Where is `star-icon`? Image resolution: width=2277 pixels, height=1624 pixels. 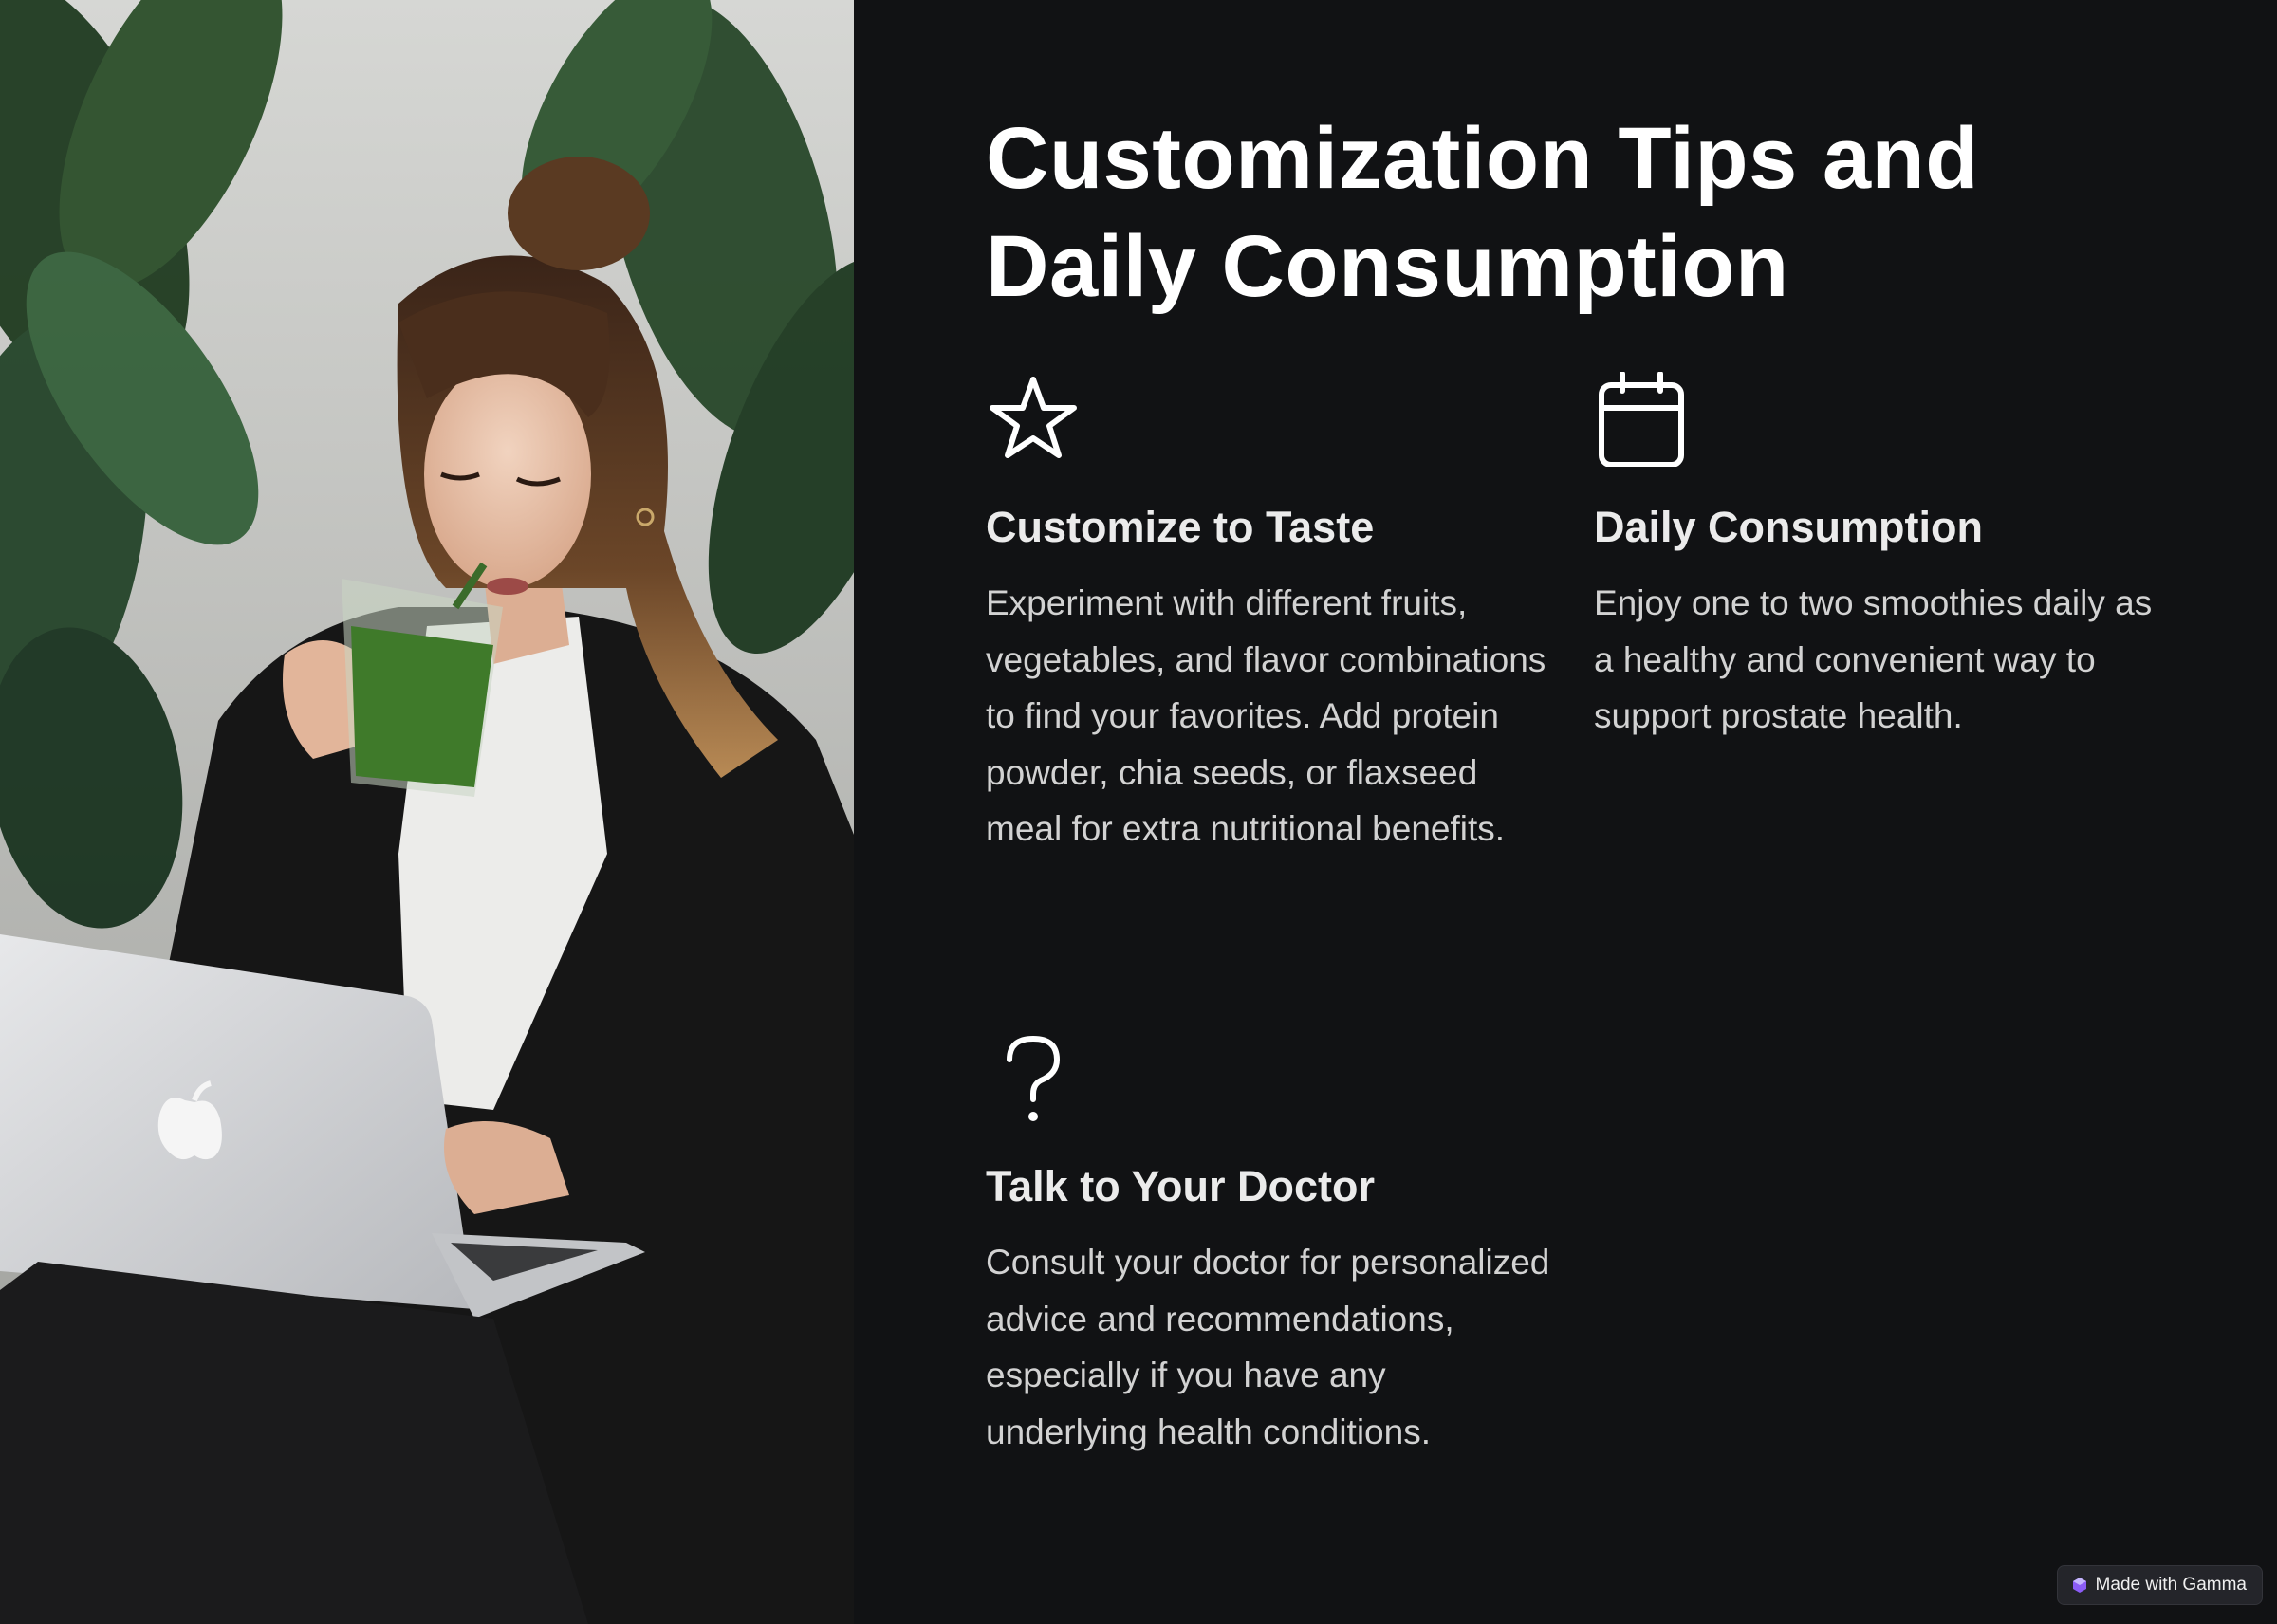 star-icon is located at coordinates (1033, 417).